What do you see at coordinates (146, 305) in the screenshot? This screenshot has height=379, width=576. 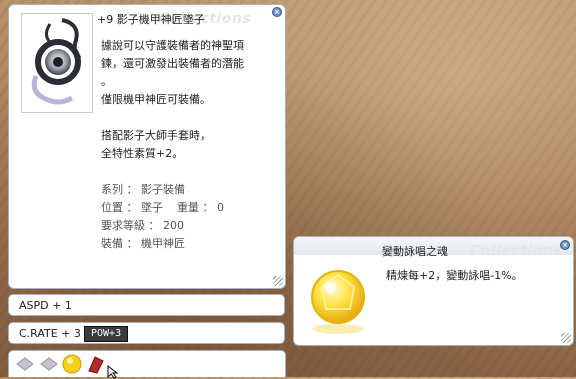 I see `option-aspd-panel: ASPD + 1` at bounding box center [146, 305].